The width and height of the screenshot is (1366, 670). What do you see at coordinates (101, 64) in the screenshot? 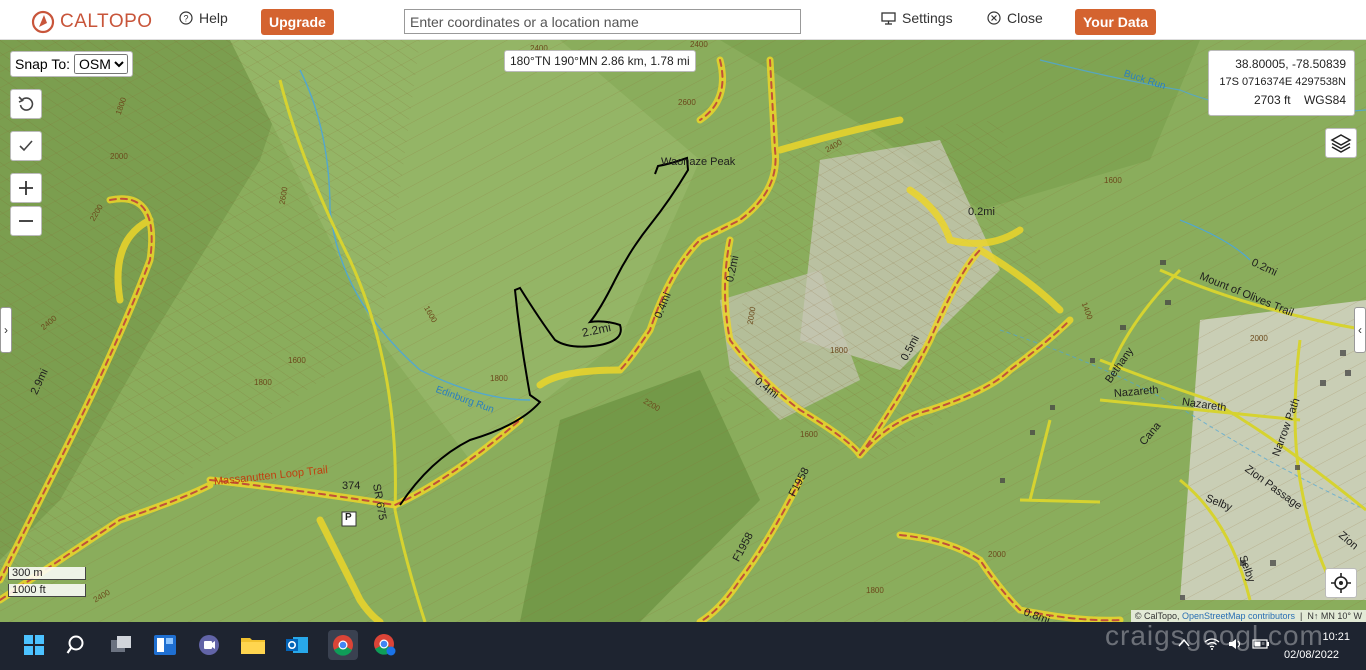
I see `snap-to-select: OSM` at bounding box center [101, 64].